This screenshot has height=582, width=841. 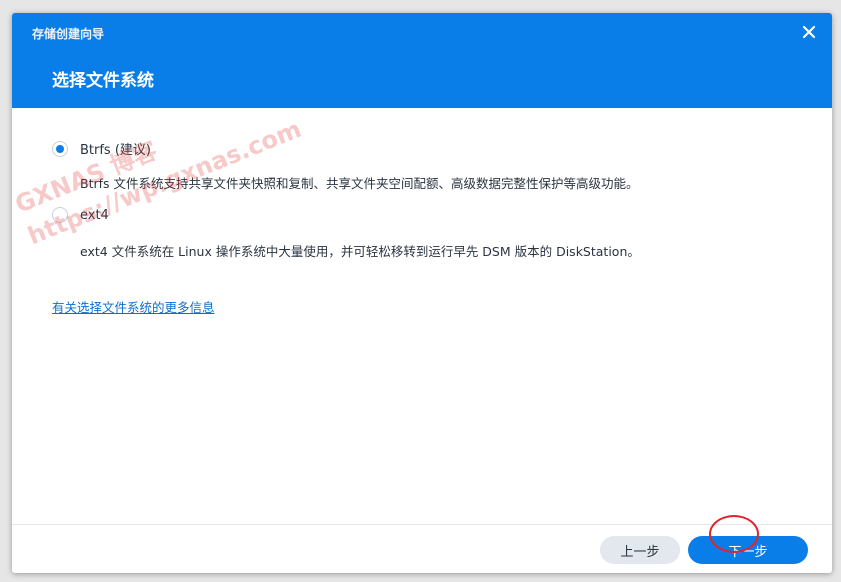 What do you see at coordinates (103, 81) in the screenshot?
I see `step-title: 选择文件系统` at bounding box center [103, 81].